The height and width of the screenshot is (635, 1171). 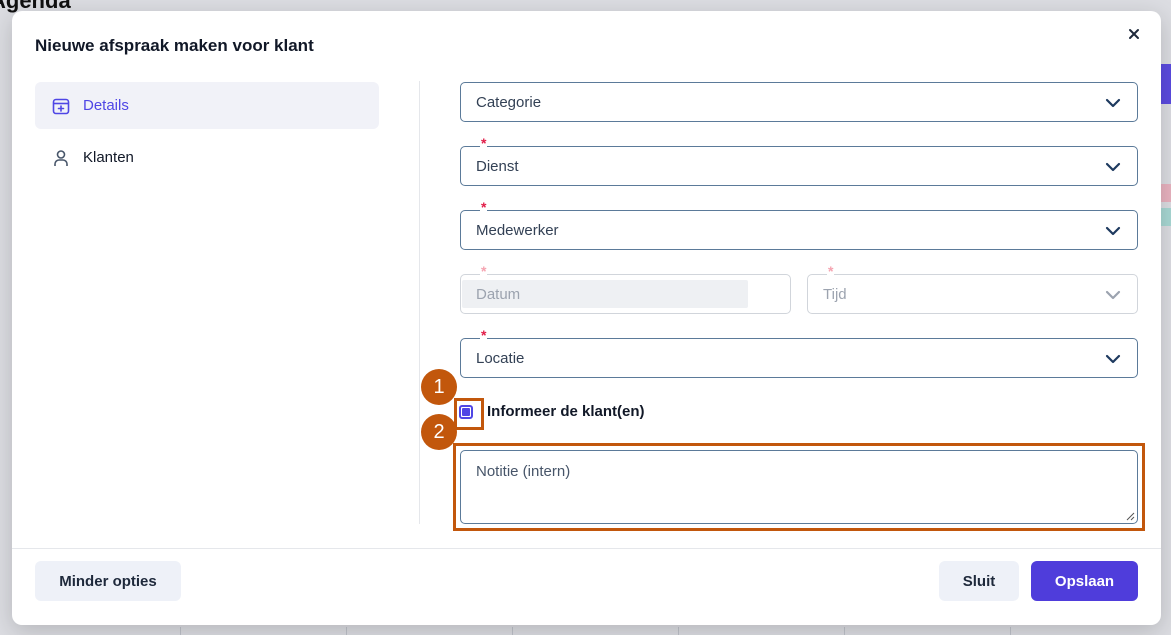 I want to click on save-button: Opslaan, so click(x=1084, y=581).